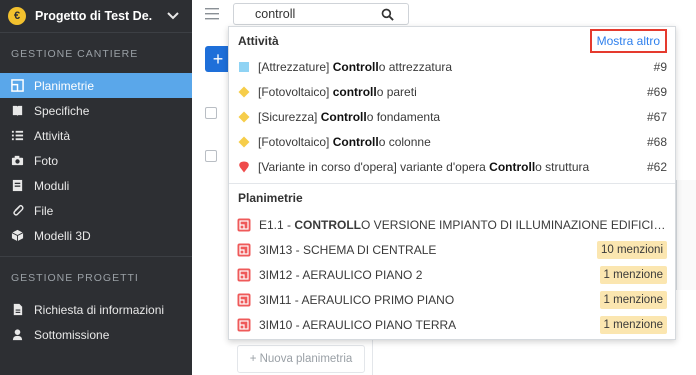  What do you see at coordinates (357, 299) in the screenshot?
I see `plan-result-text: 3IM11 - AERAULICO PRIMO PIANO` at bounding box center [357, 299].